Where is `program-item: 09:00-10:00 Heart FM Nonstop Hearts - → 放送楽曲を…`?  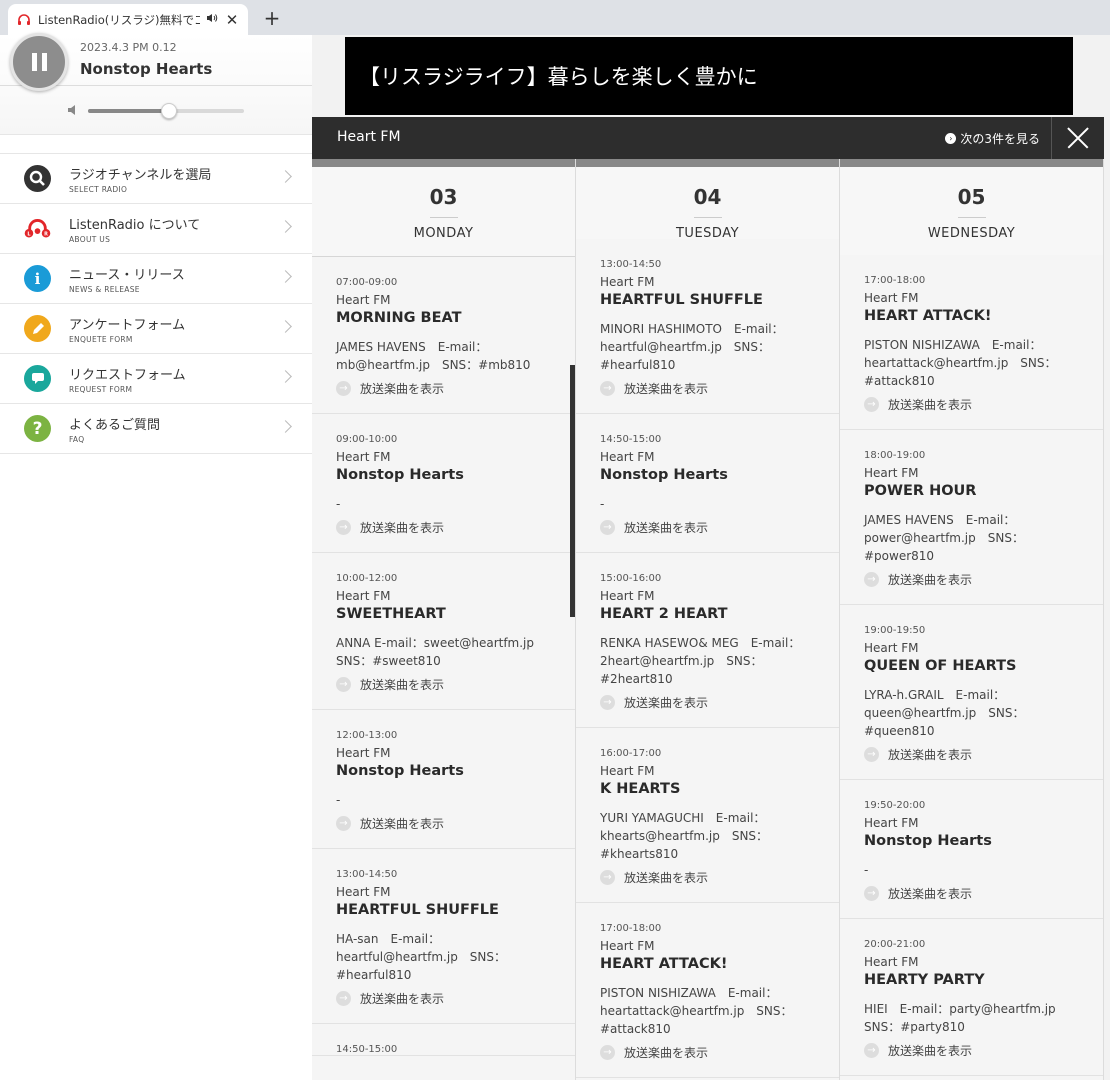
program-item: 09:00-10:00 Heart FM Nonstop Hearts - → 放送楽曲を… is located at coordinates (443, 483).